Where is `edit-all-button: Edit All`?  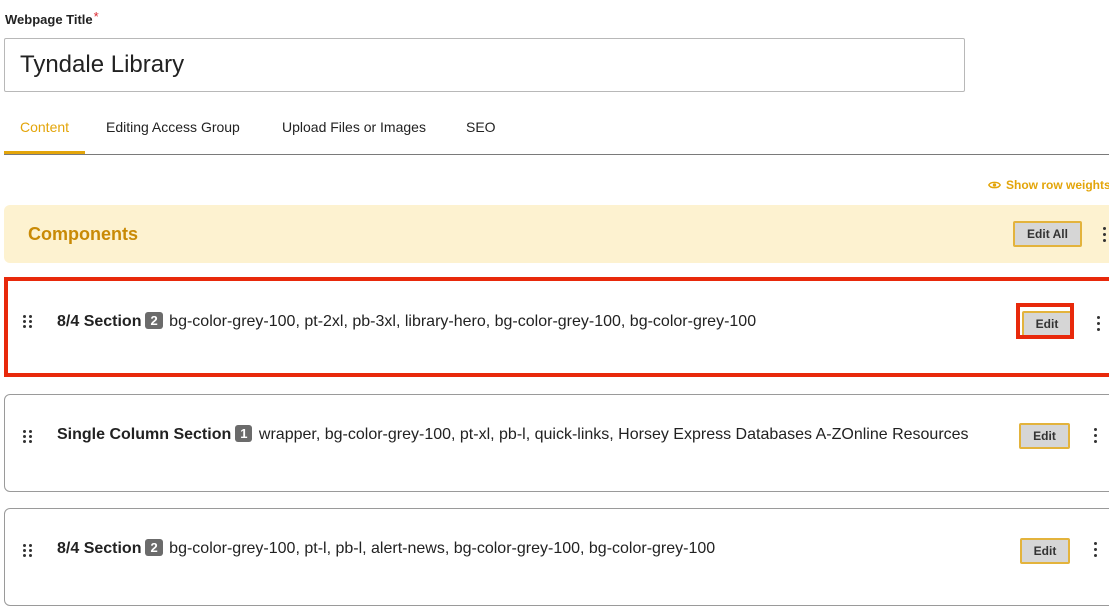
edit-all-button: Edit All is located at coordinates (1047, 234).